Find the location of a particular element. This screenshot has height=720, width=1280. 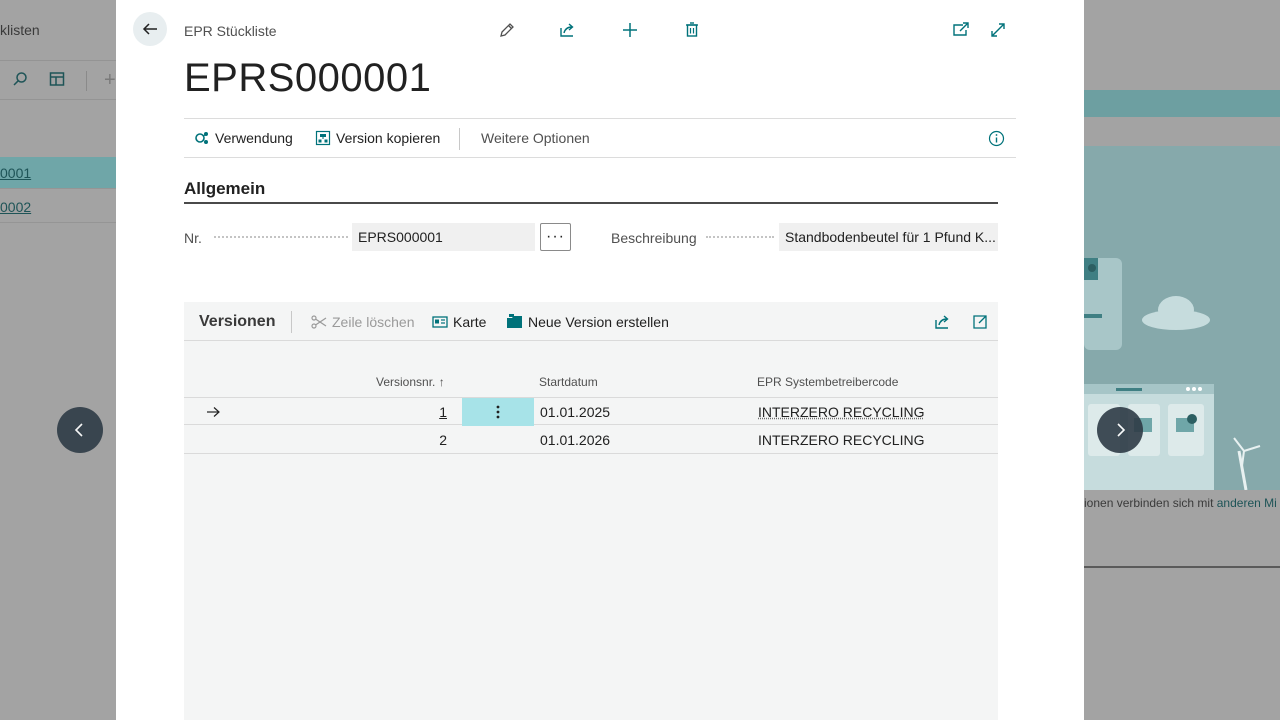

version-kopieren-action: Version kopieren is located at coordinates (377, 138).